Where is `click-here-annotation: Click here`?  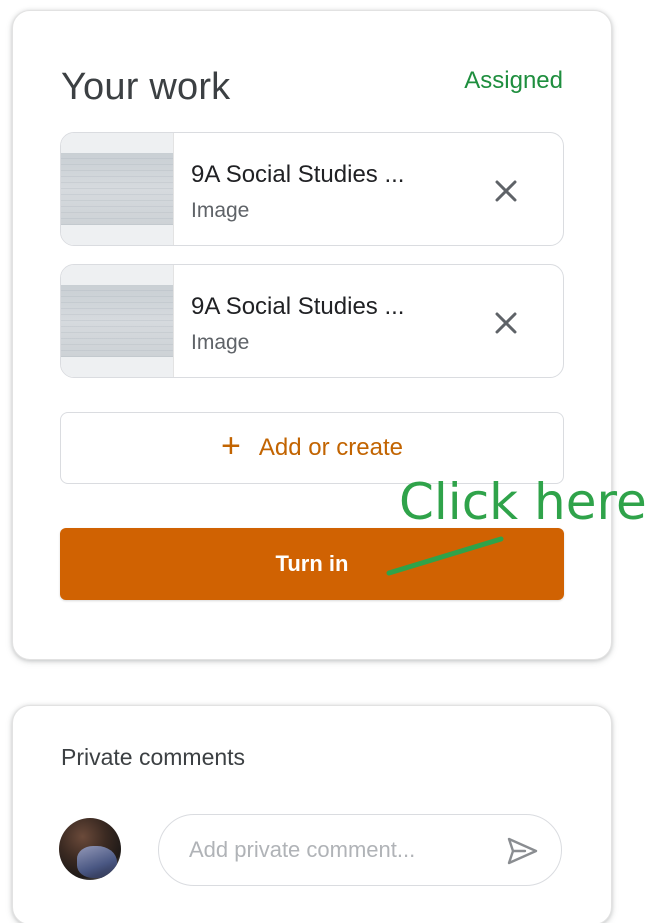
click-here-annotation: Click here is located at coordinates (523, 502).